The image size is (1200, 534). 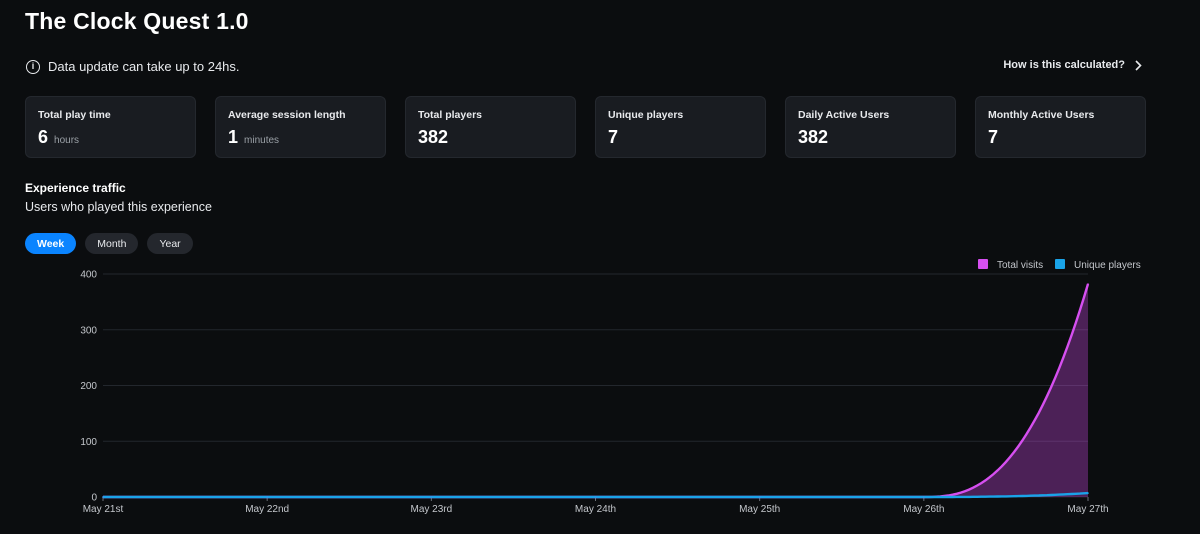 What do you see at coordinates (450, 115) in the screenshot?
I see `stat-card-label: Total players` at bounding box center [450, 115].